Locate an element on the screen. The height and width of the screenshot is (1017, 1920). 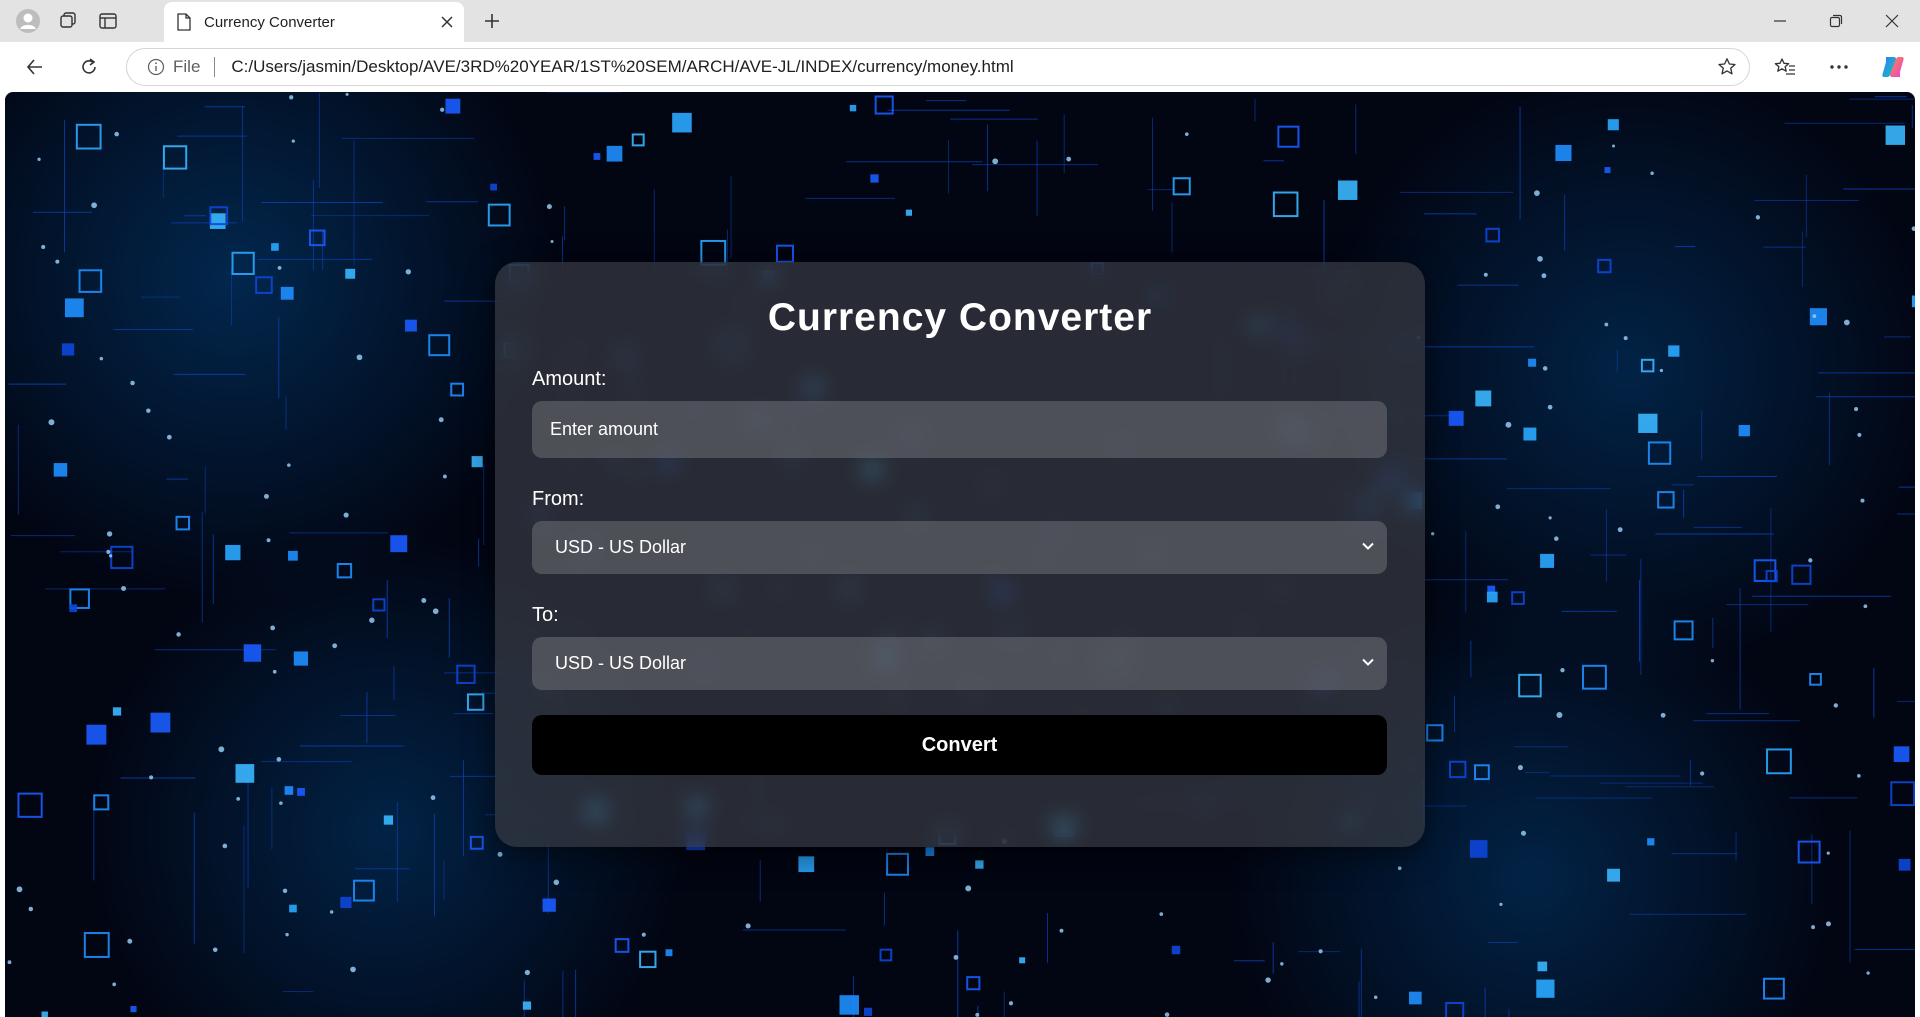
workspaces-button is located at coordinates (68, 21).